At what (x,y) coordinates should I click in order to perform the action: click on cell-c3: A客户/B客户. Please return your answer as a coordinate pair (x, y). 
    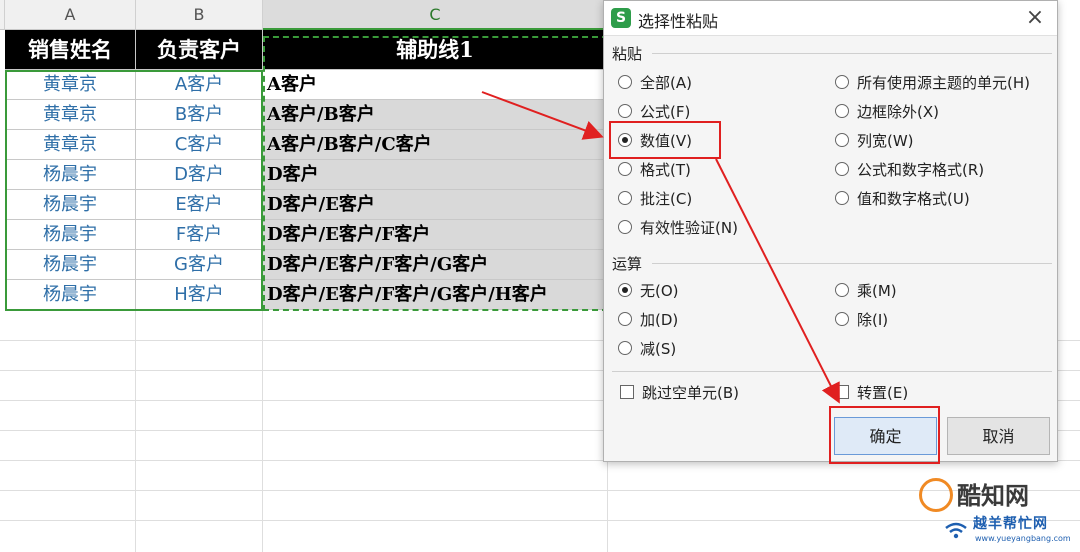
    Looking at the image, I should click on (435, 115).